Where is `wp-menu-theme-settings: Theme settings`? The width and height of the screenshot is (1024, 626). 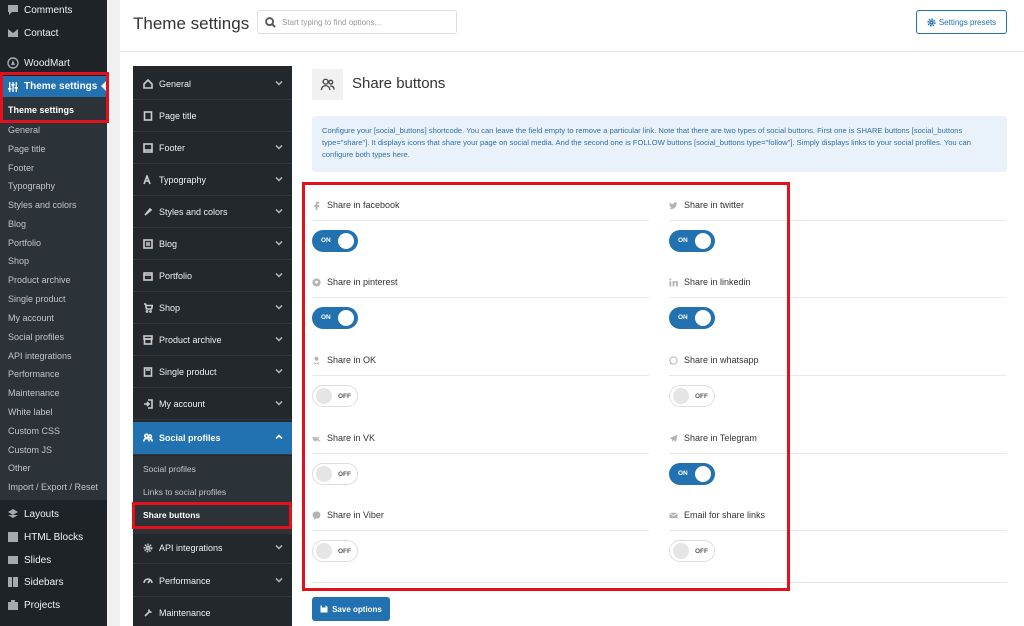
wp-menu-theme-settings: Theme settings is located at coordinates (53, 86).